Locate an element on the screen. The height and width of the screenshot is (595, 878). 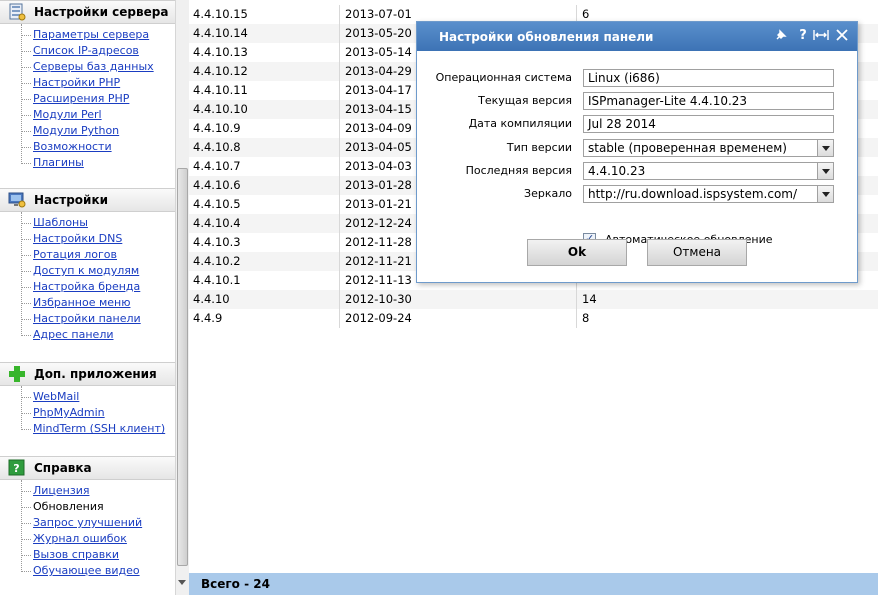
sidebar-item-link: Возможности is located at coordinates (72, 146).